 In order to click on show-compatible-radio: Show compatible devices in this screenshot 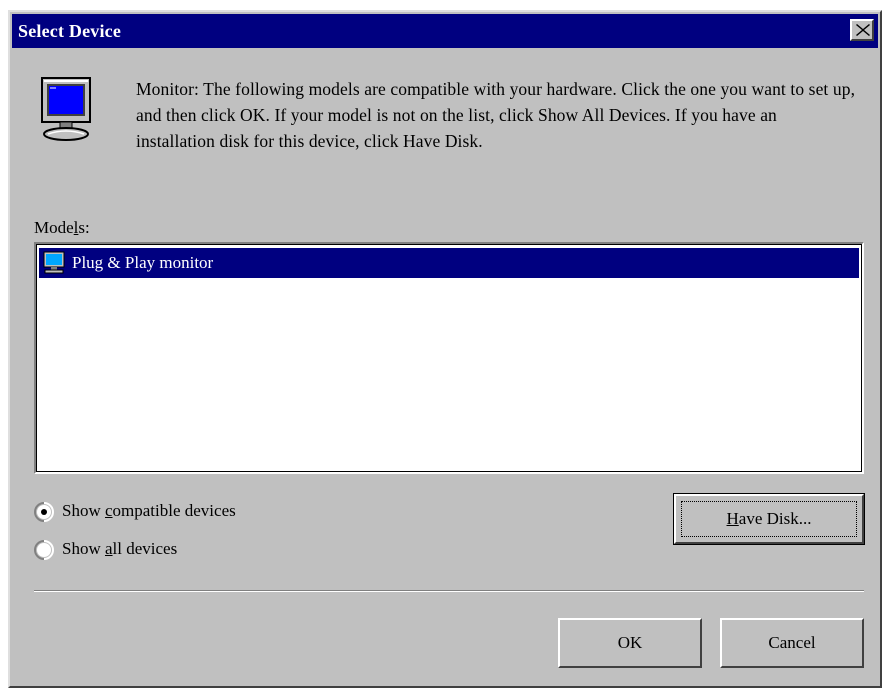, I will do `click(184, 512)`.